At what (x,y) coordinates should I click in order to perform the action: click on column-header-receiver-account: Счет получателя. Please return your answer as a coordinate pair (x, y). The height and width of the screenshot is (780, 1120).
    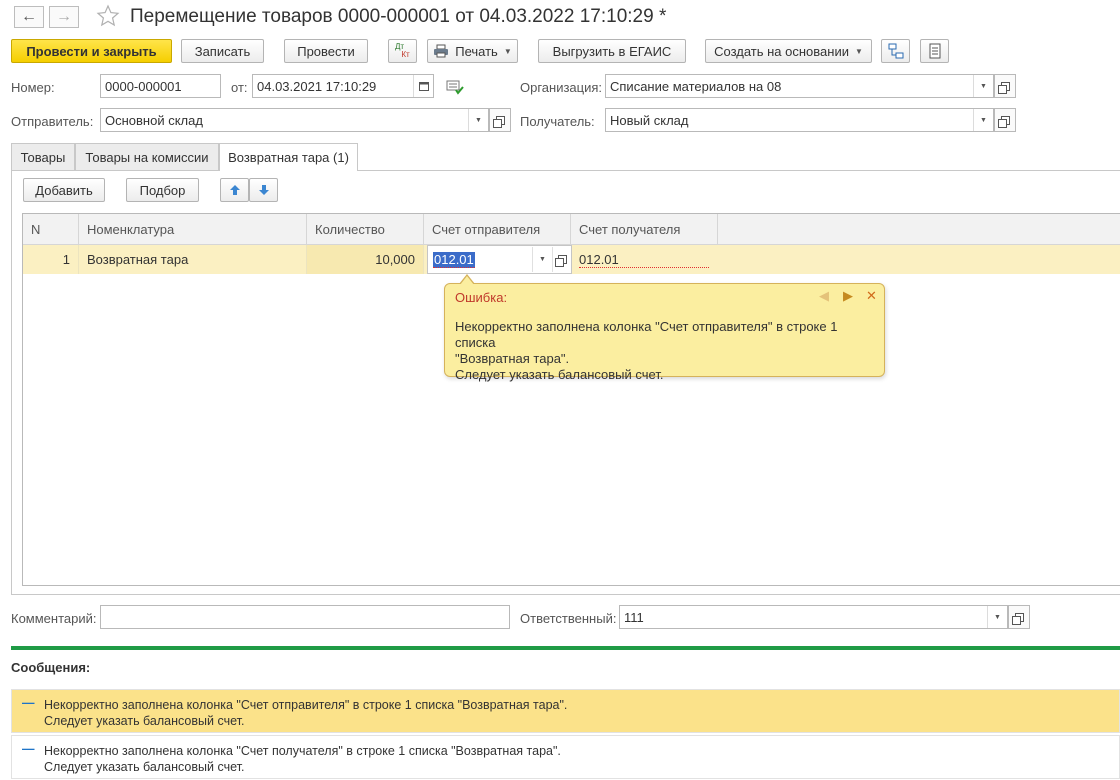
    Looking at the image, I should click on (644, 229).